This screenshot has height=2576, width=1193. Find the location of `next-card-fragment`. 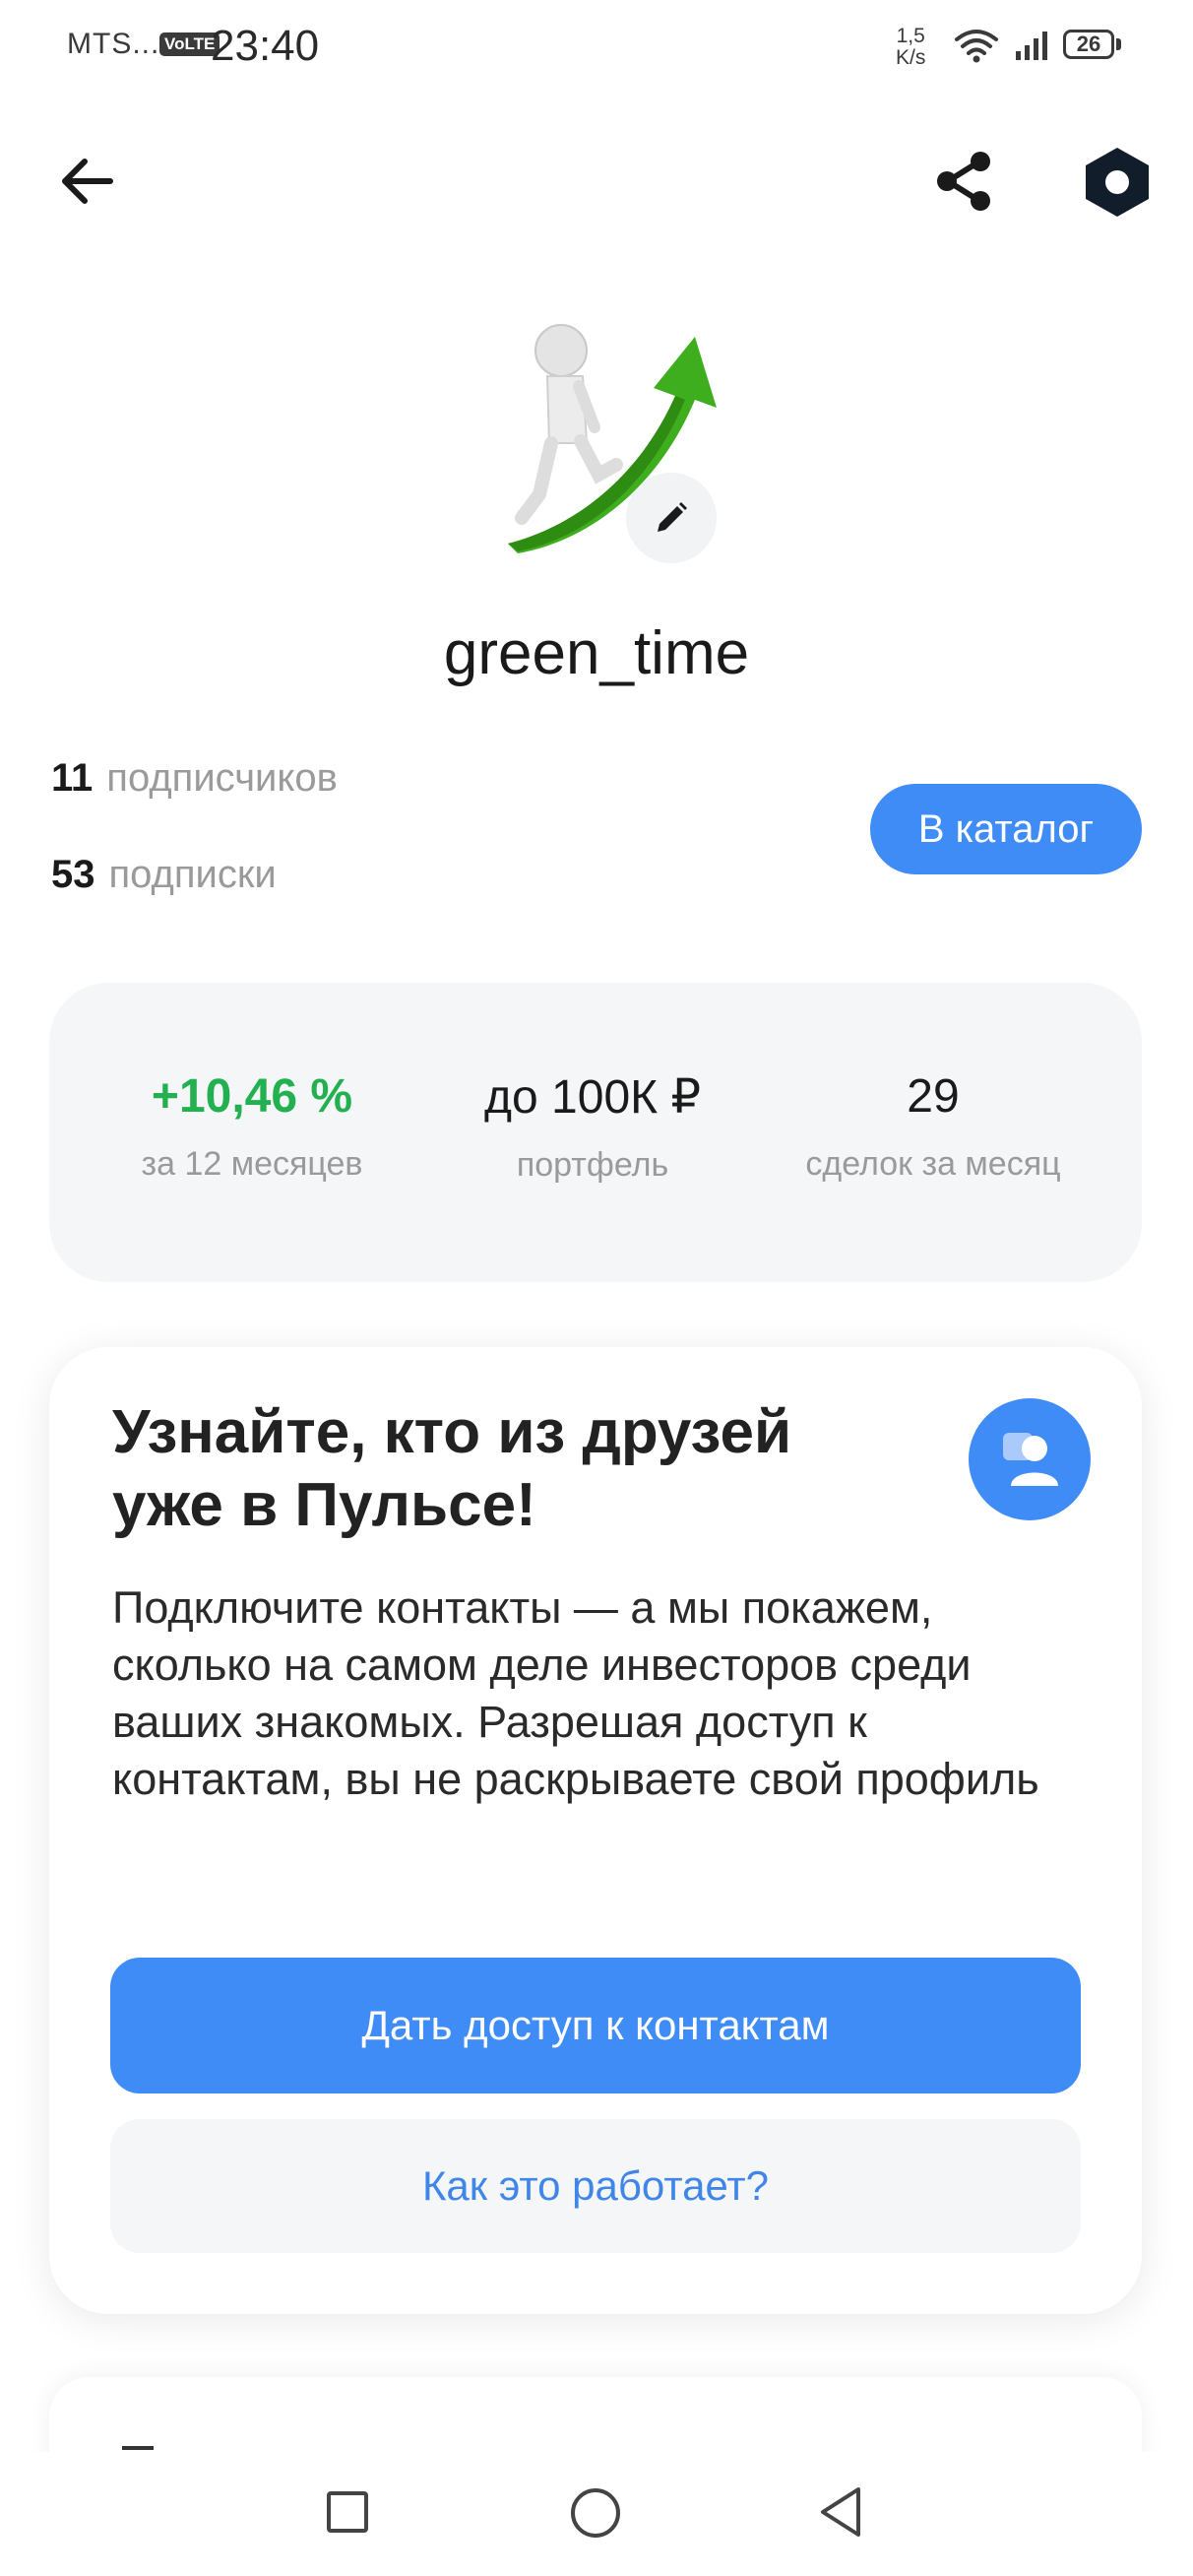

next-card-fragment is located at coordinates (138, 2448).